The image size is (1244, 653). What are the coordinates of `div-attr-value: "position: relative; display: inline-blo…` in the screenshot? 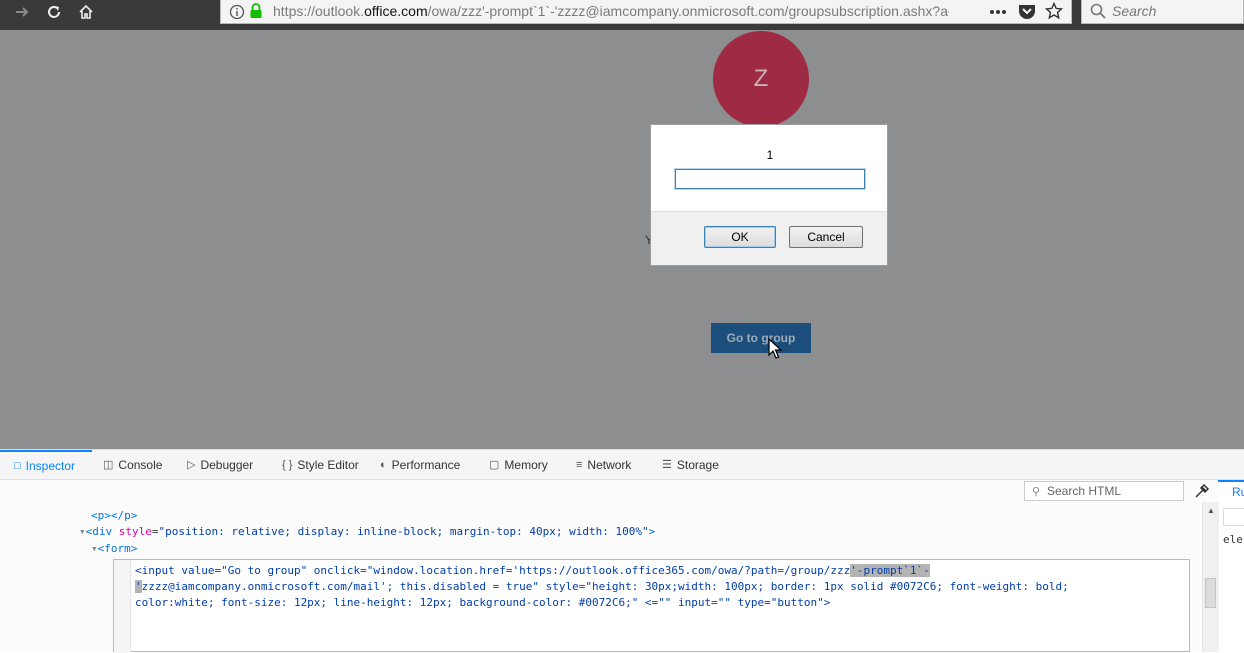 It's located at (403, 531).